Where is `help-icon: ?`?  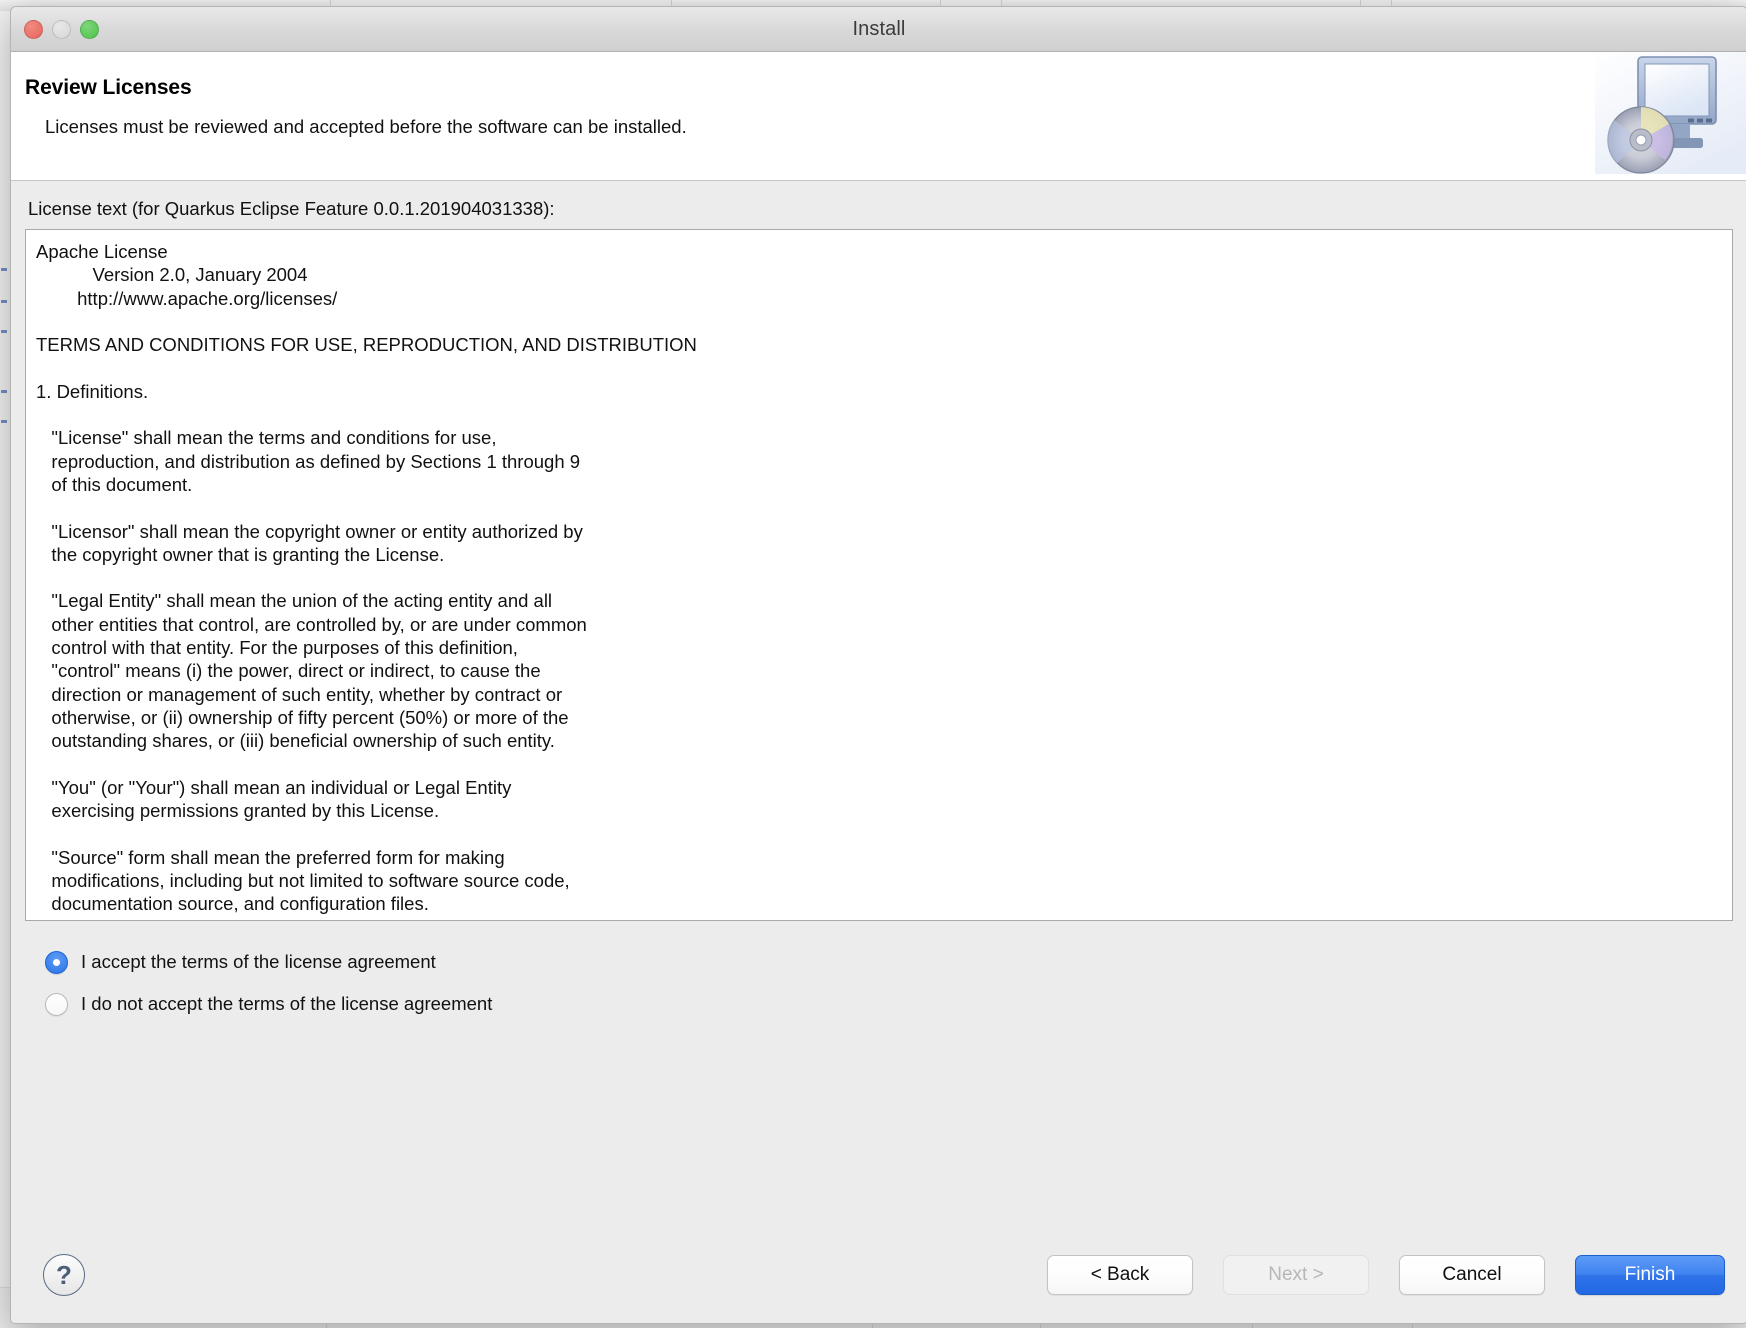
help-icon: ? is located at coordinates (64, 1275).